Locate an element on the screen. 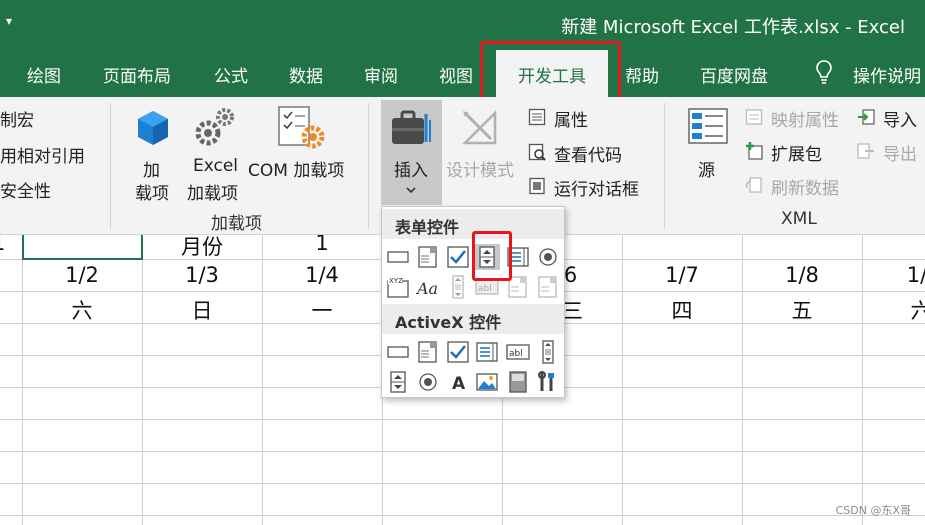 This screenshot has width=925, height=525. ribbon-tab-bar: 绘图 页面布局 公式 数据 审阅 视图 开发工具 帮助 百度网盘 操作说明 is located at coordinates (462, 73).